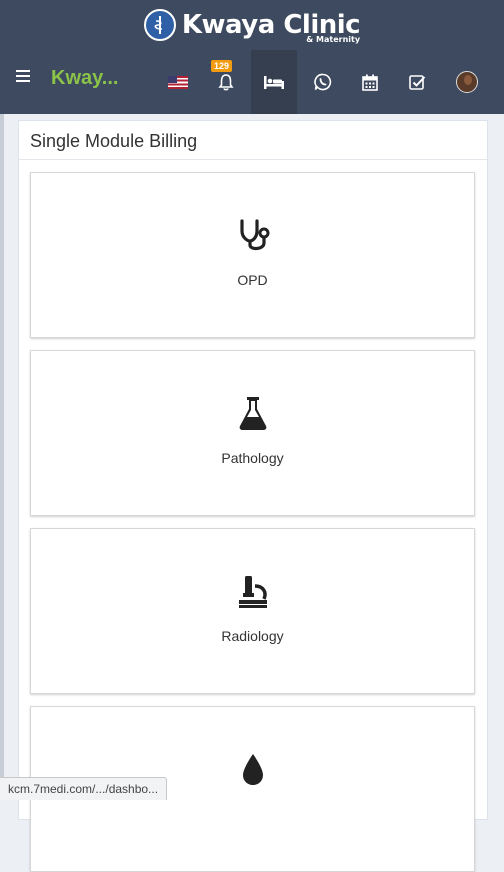  I want to click on ipd-beds-button, so click(274, 82).